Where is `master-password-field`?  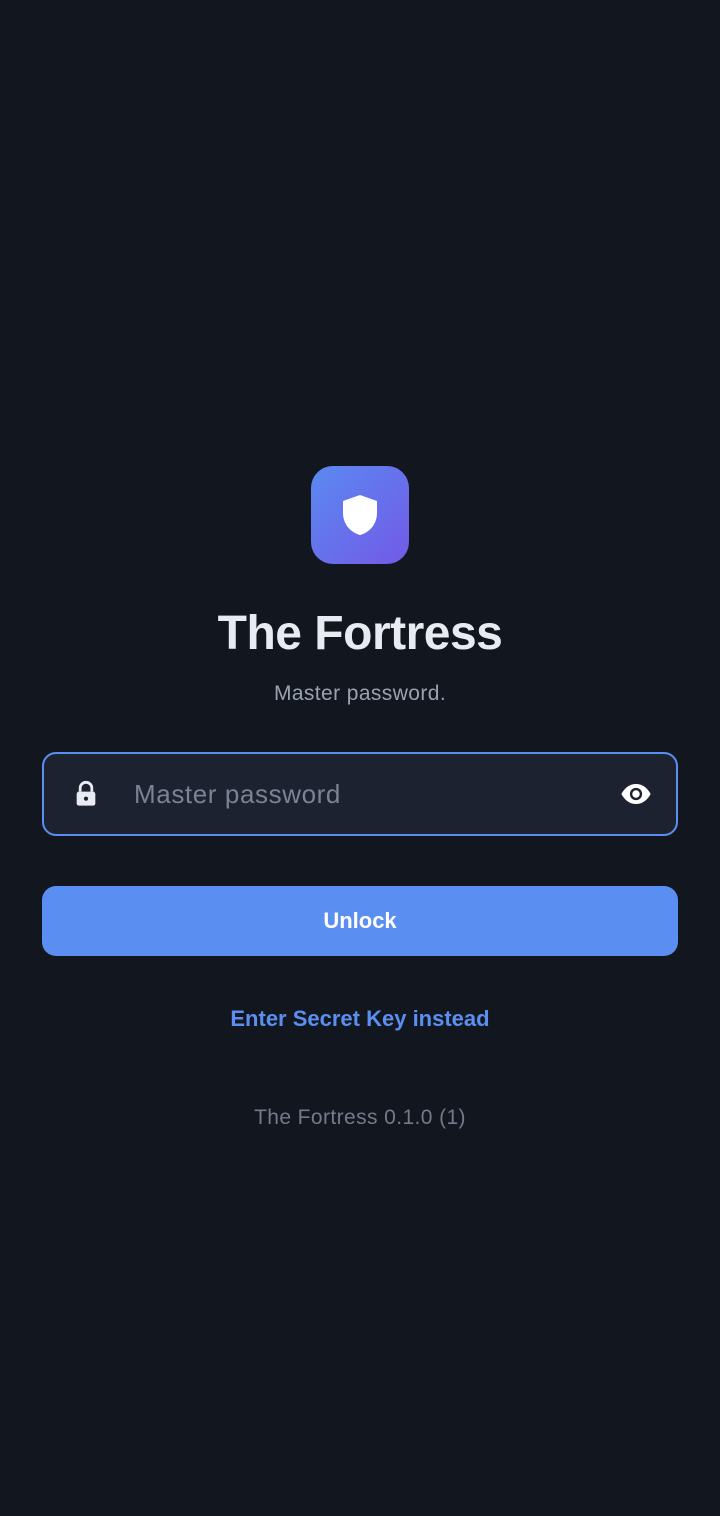 master-password-field is located at coordinates (360, 794).